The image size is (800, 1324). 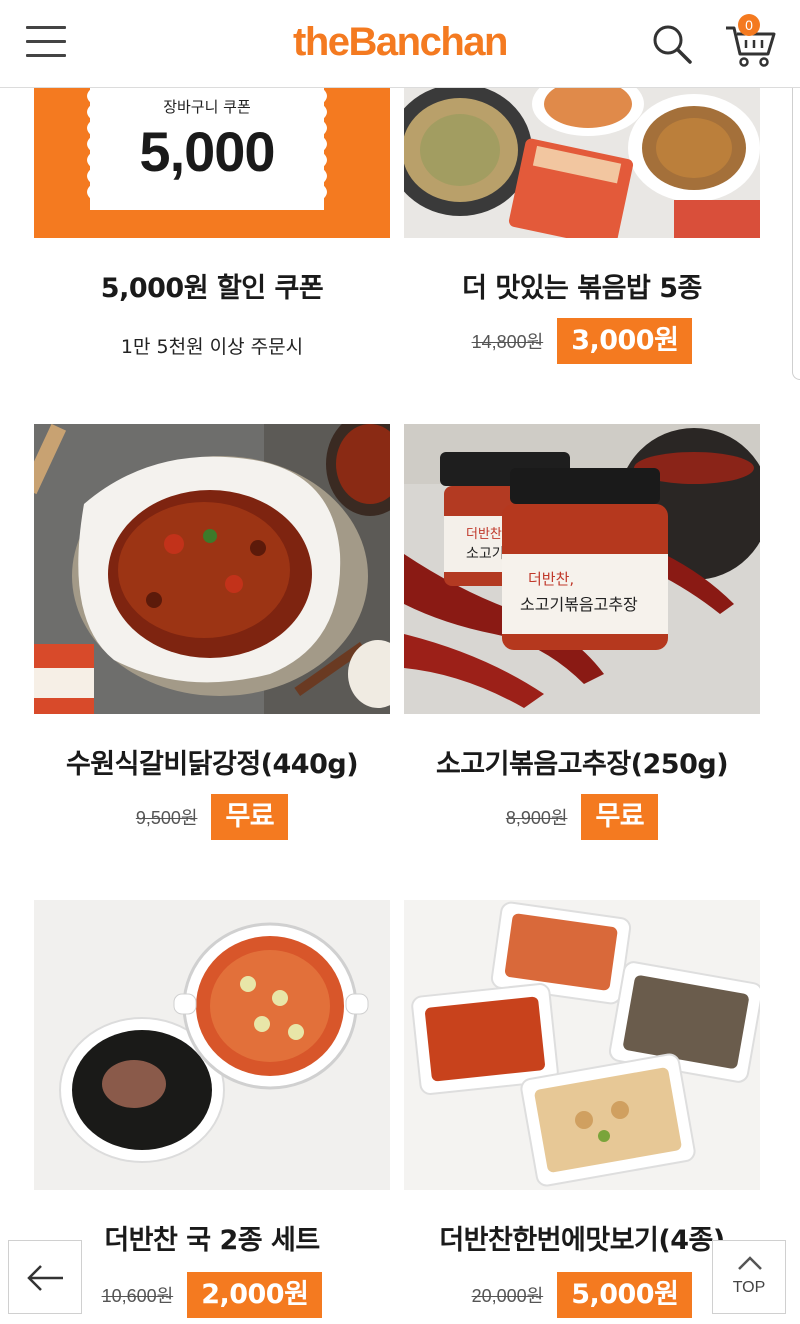 I want to click on arrow-left-icon, so click(x=45, y=1278).